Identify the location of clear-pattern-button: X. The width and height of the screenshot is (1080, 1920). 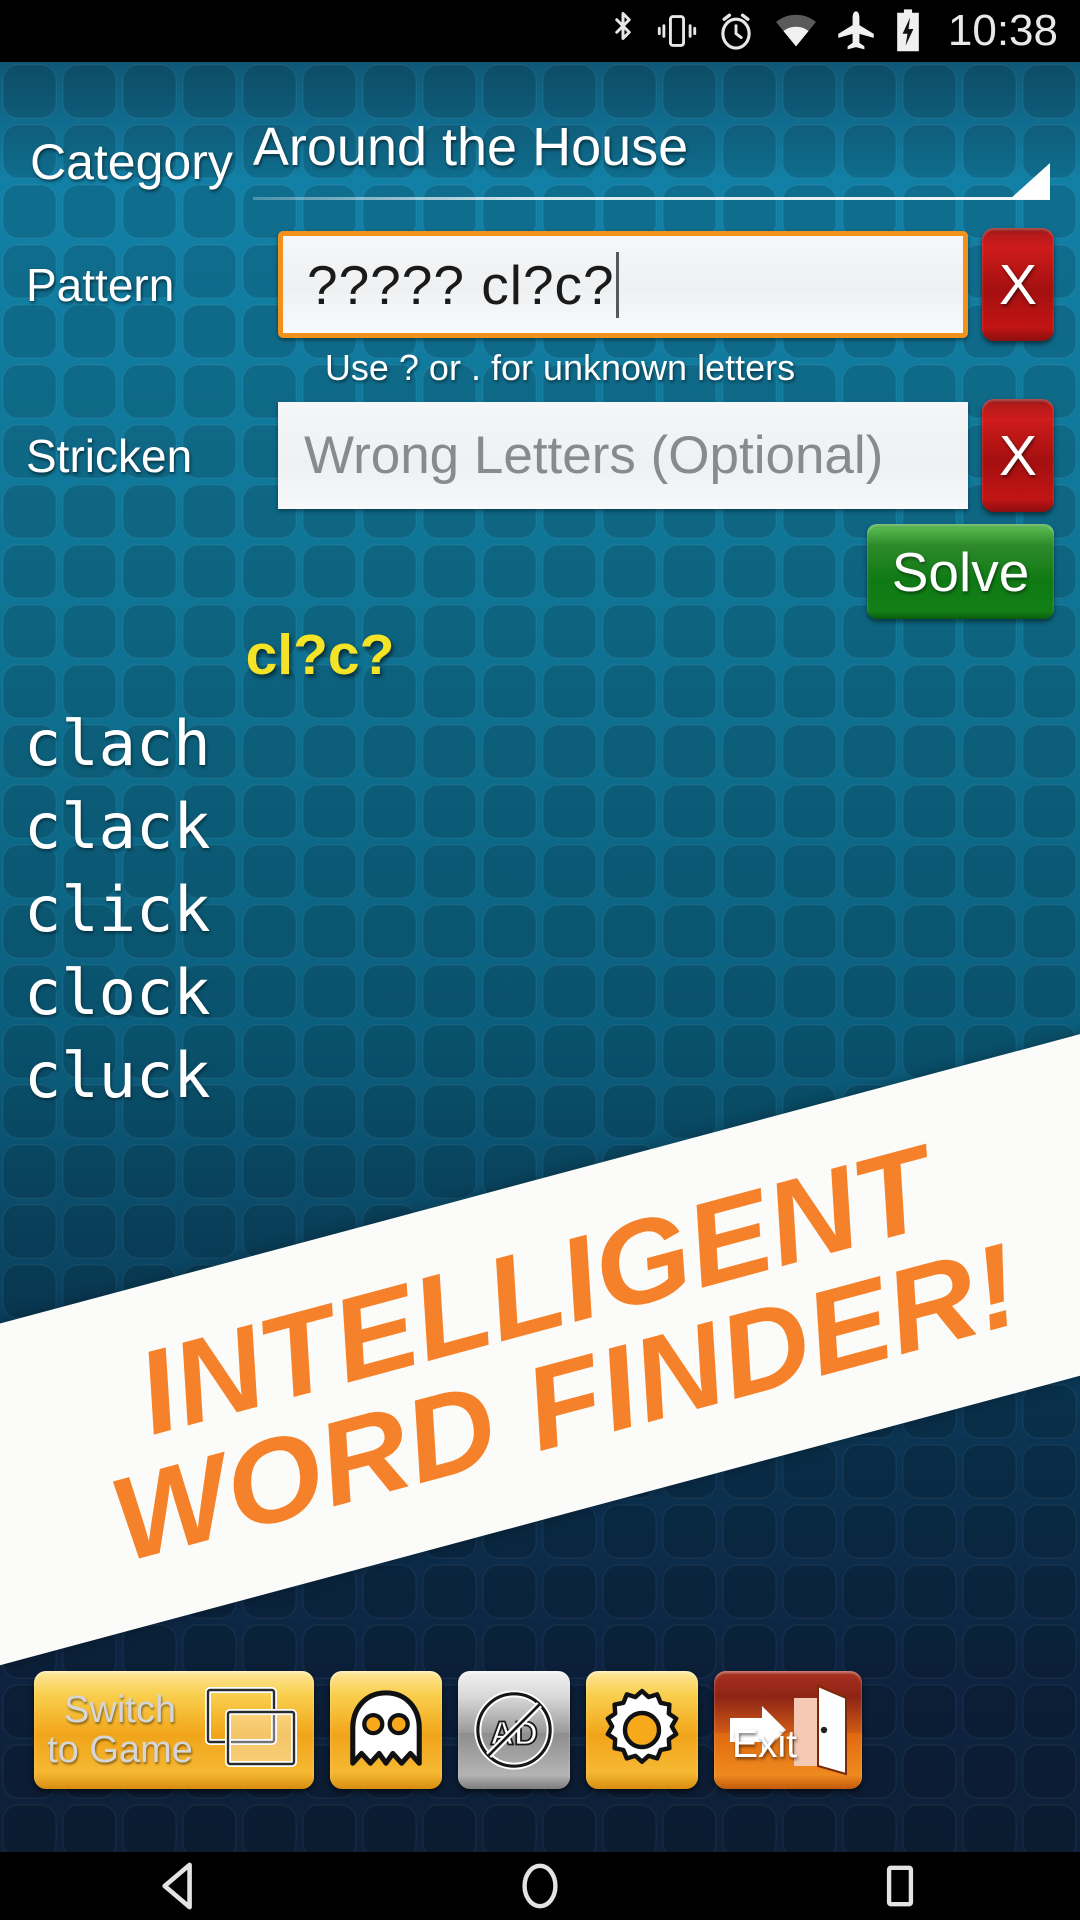
(1018, 284).